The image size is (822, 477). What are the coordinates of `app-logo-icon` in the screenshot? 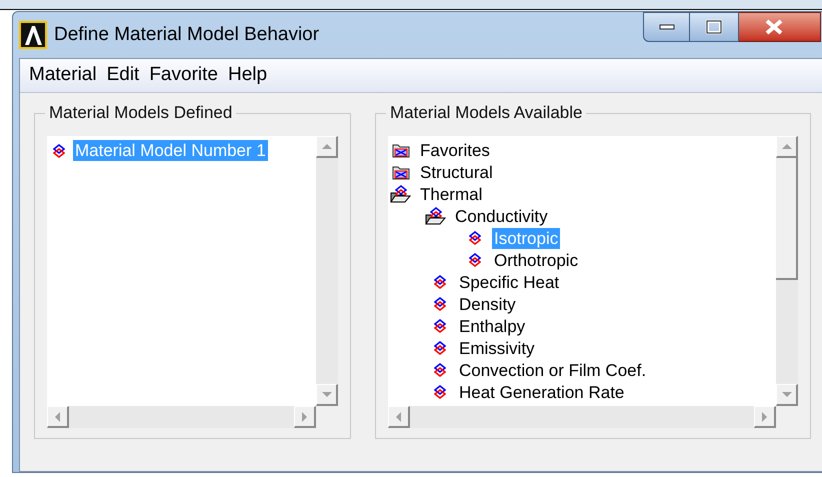 It's located at (33, 35).